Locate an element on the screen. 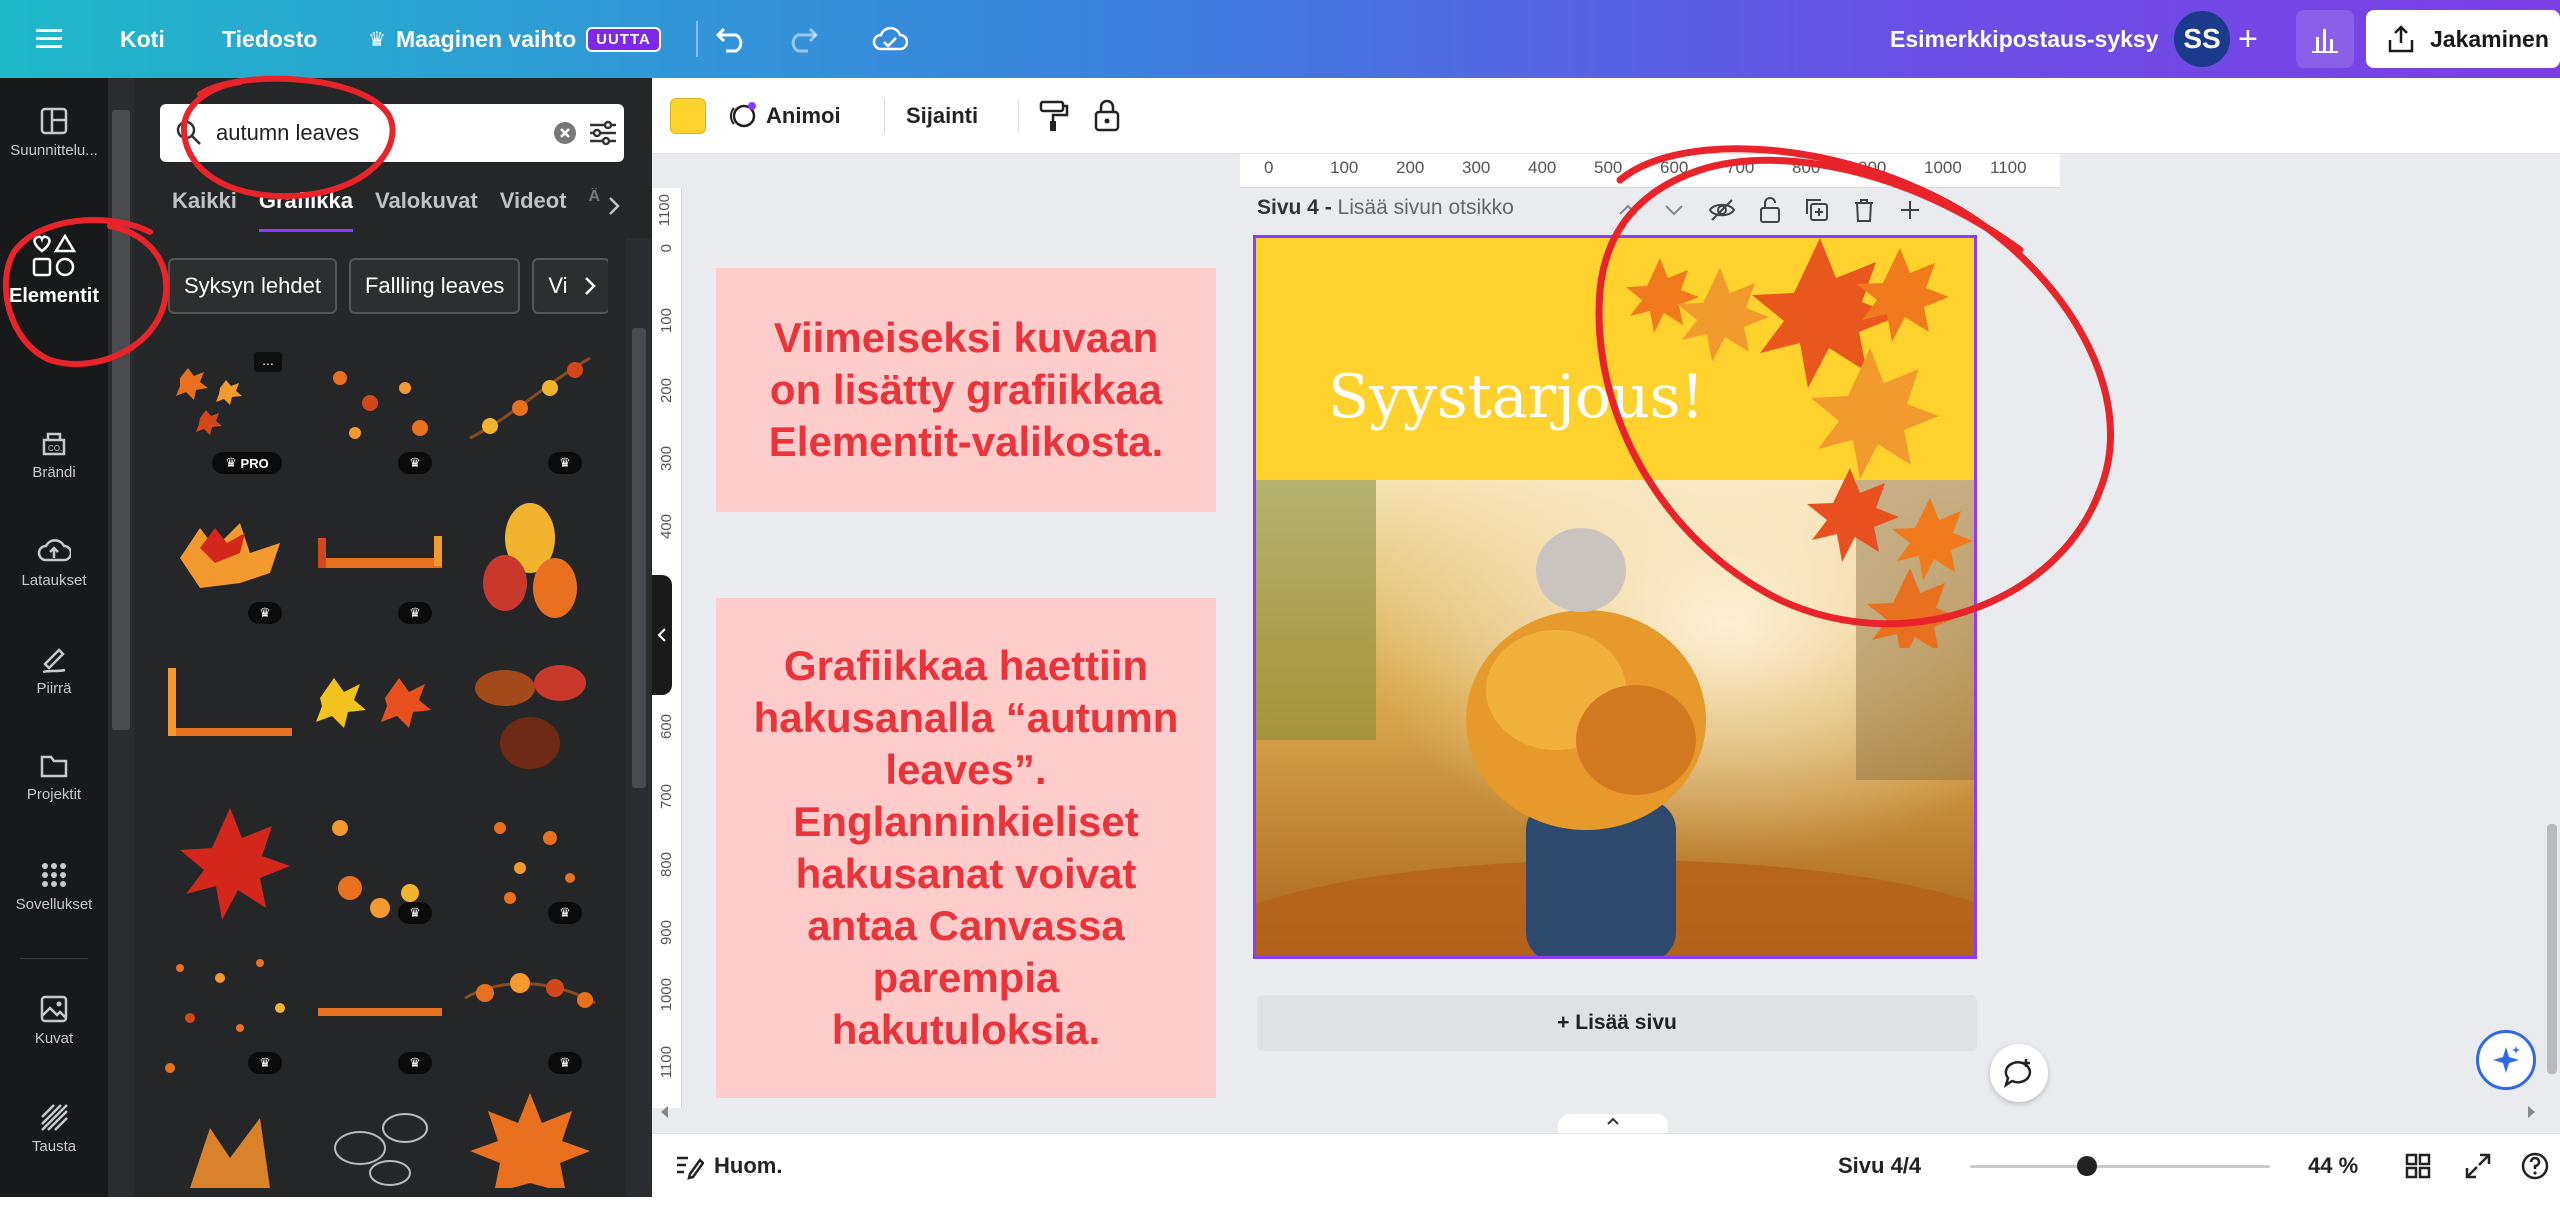 This screenshot has height=1220, width=2560. brand-icon: CO. is located at coordinates (54, 444).